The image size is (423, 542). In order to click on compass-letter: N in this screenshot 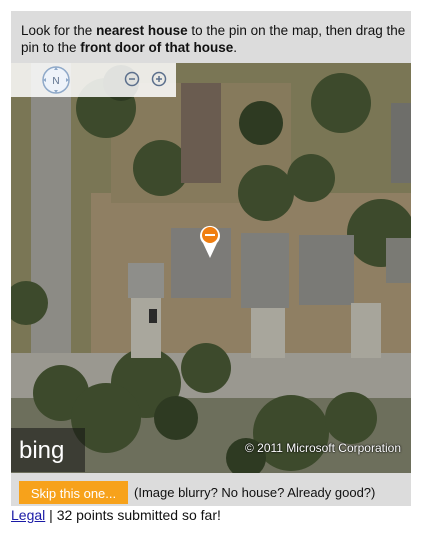, I will do `click(55, 81)`.